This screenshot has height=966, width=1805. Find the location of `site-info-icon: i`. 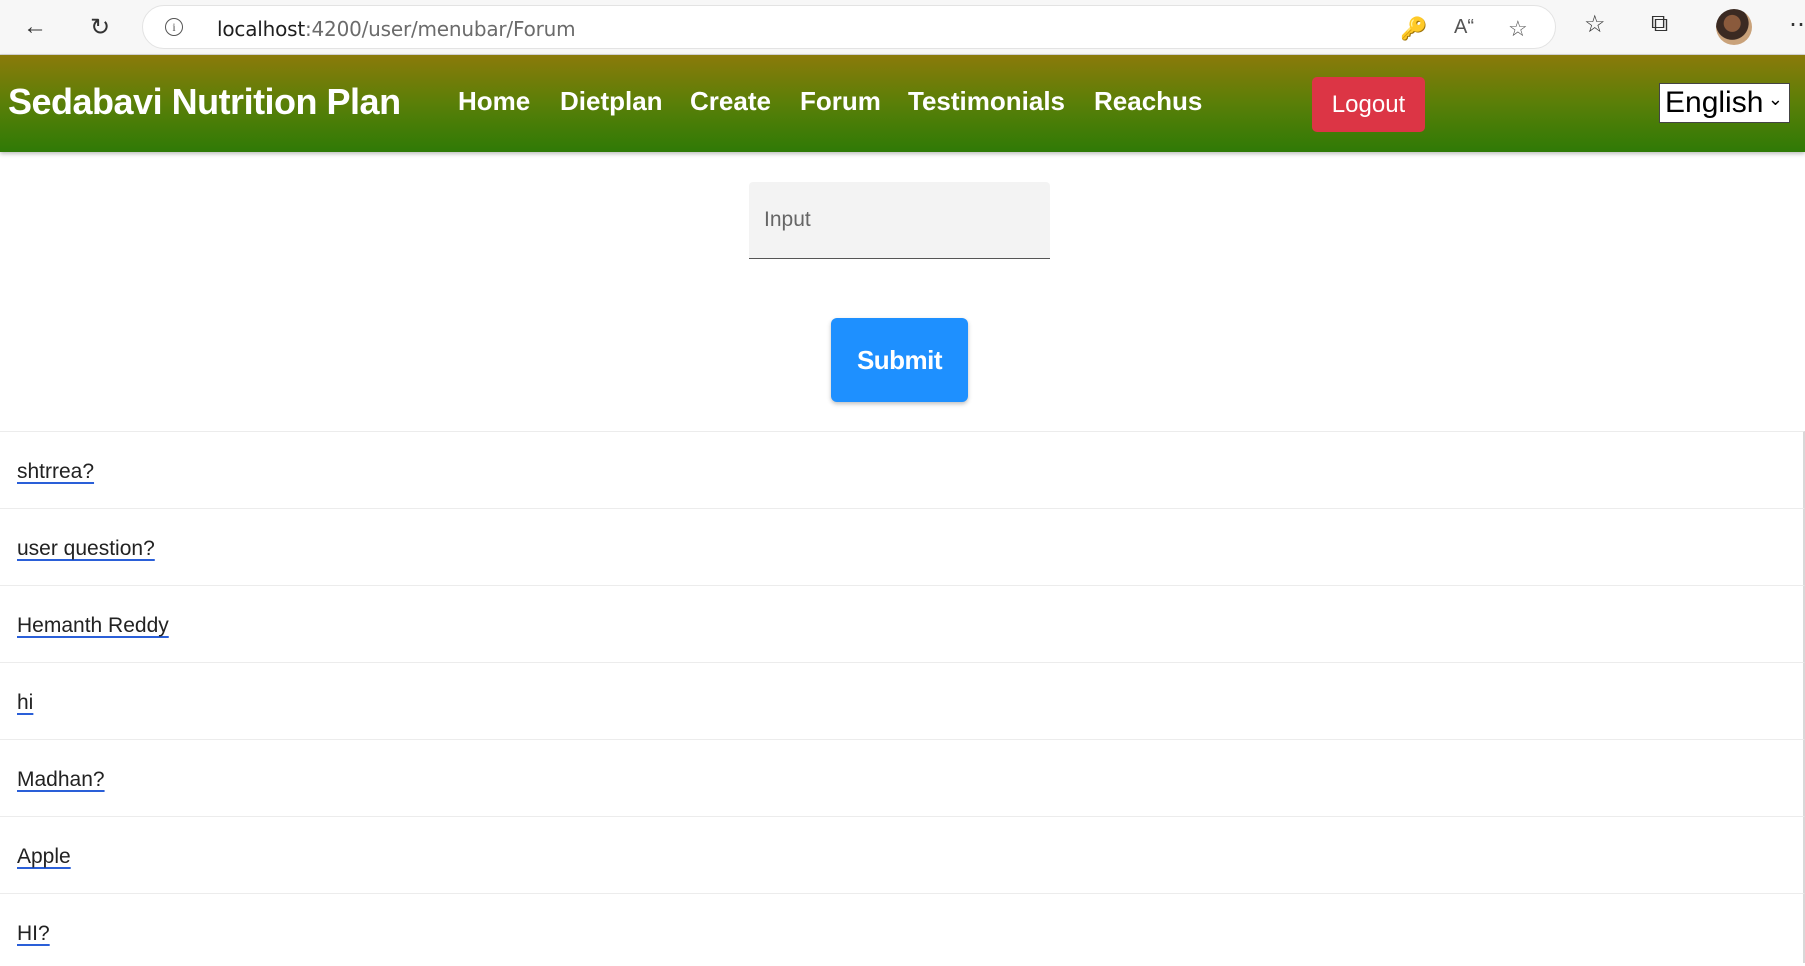

site-info-icon: i is located at coordinates (174, 27).